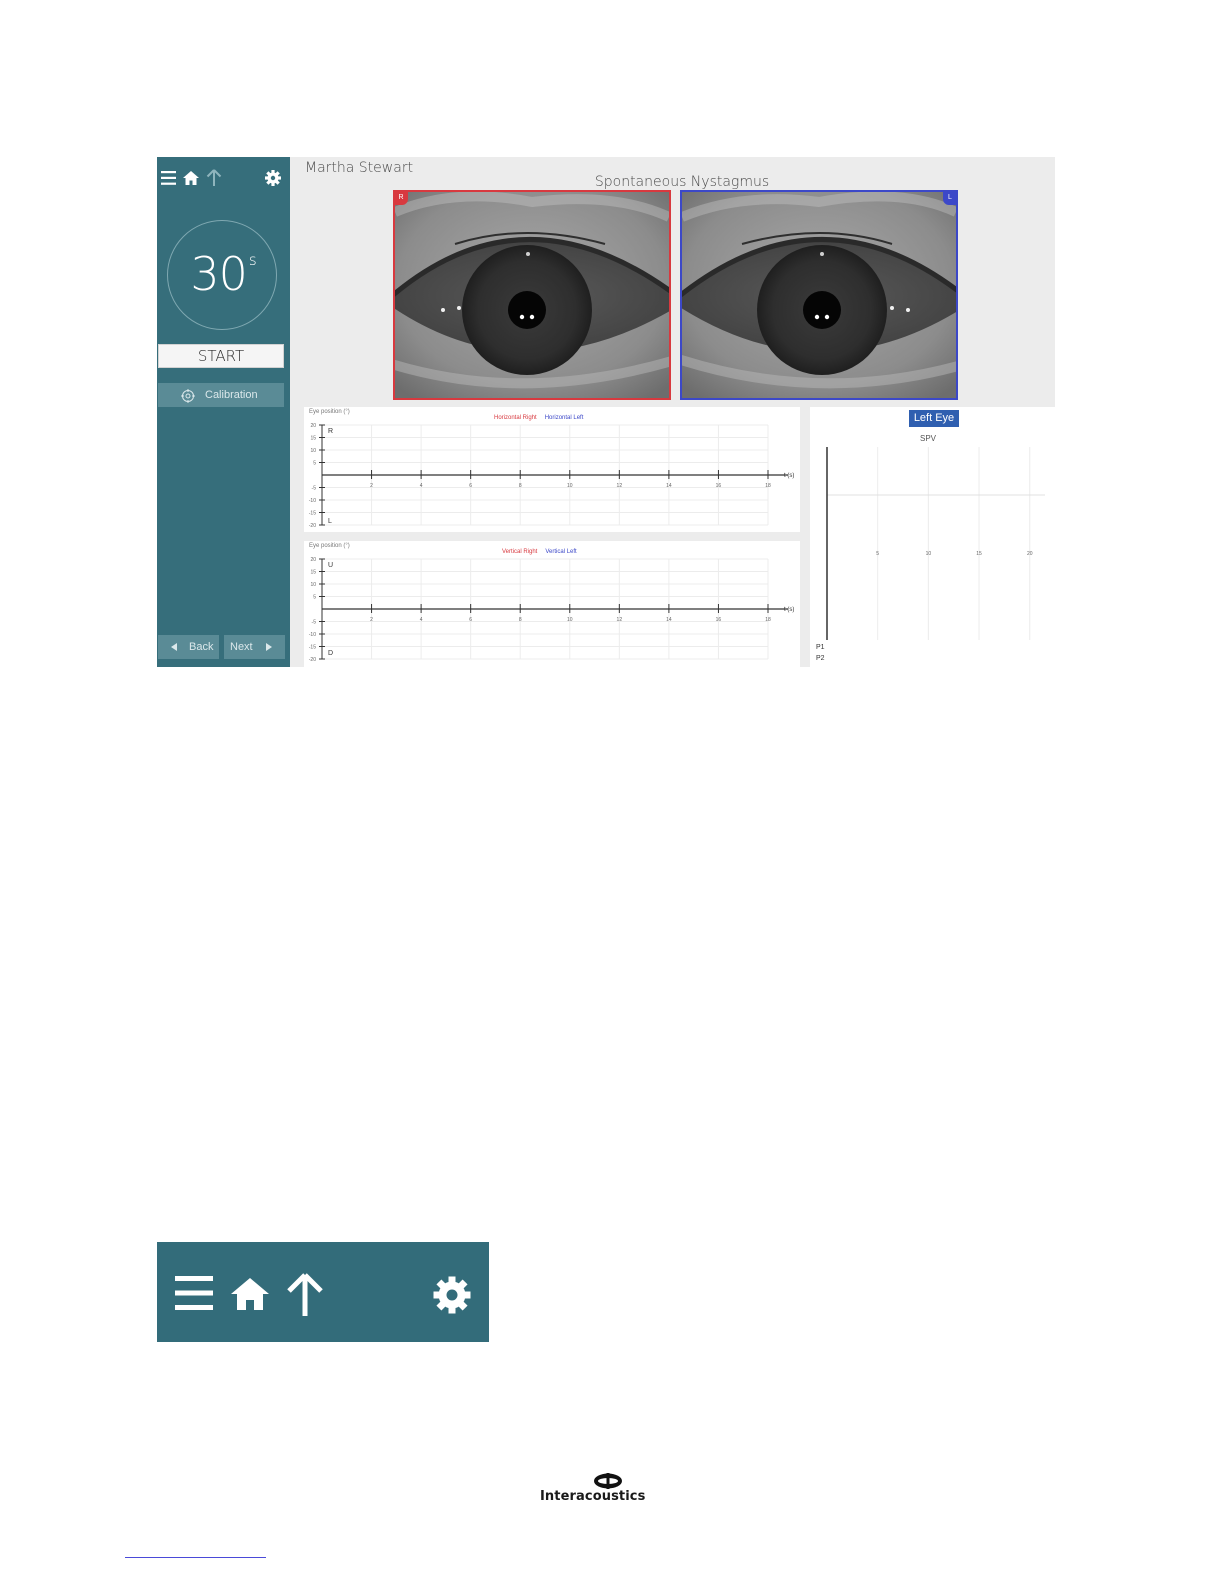 Image resolution: width=1224 pixels, height=1584 pixels. I want to click on sidebar: 30 s START Calibration Back Next, so click(223, 412).